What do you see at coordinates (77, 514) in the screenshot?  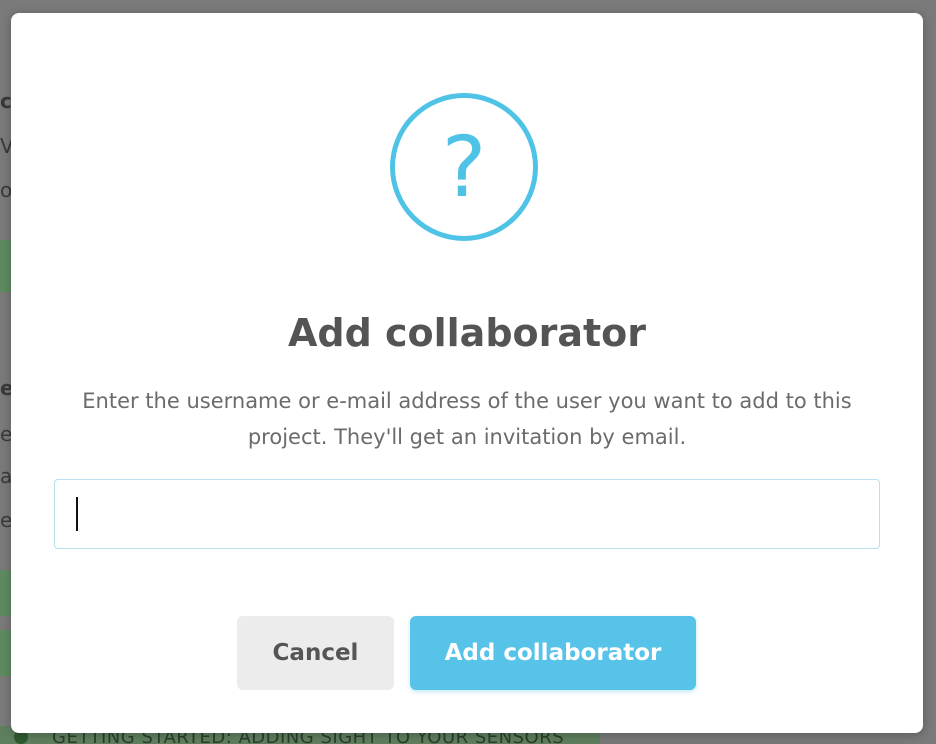 I see `text-caret` at bounding box center [77, 514].